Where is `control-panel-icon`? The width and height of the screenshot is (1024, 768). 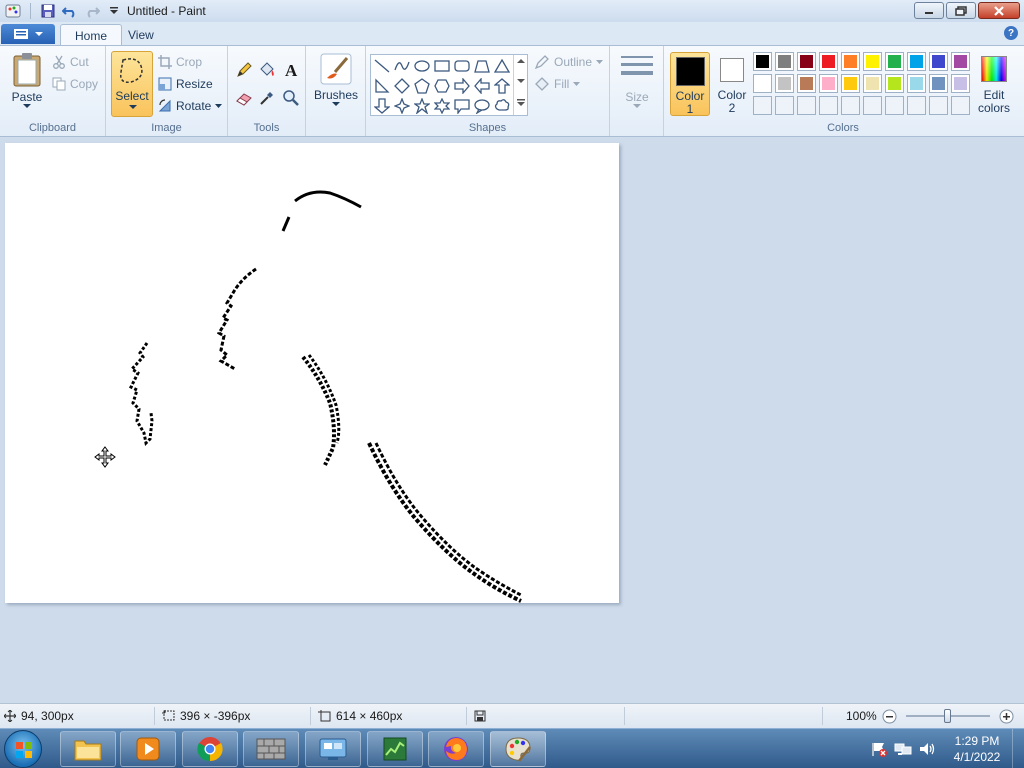 control-panel-icon is located at coordinates (333, 749).